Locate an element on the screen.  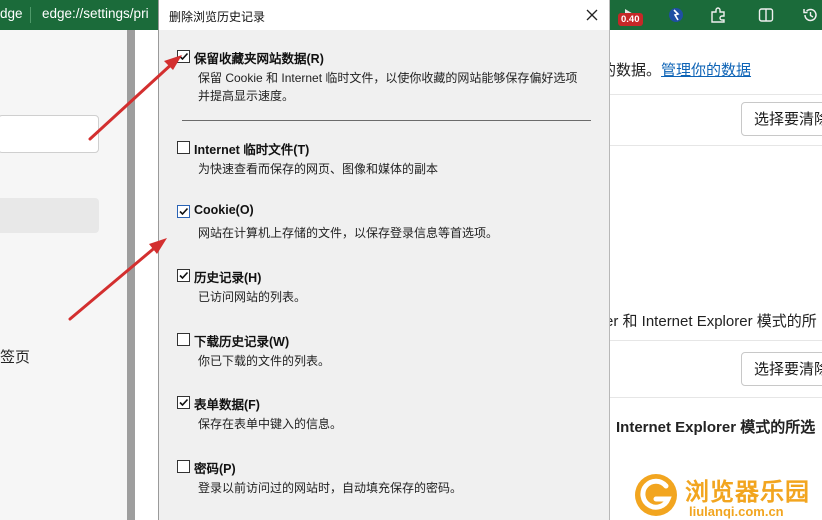
option-label: 历史记录(H) is located at coordinates (228, 278).